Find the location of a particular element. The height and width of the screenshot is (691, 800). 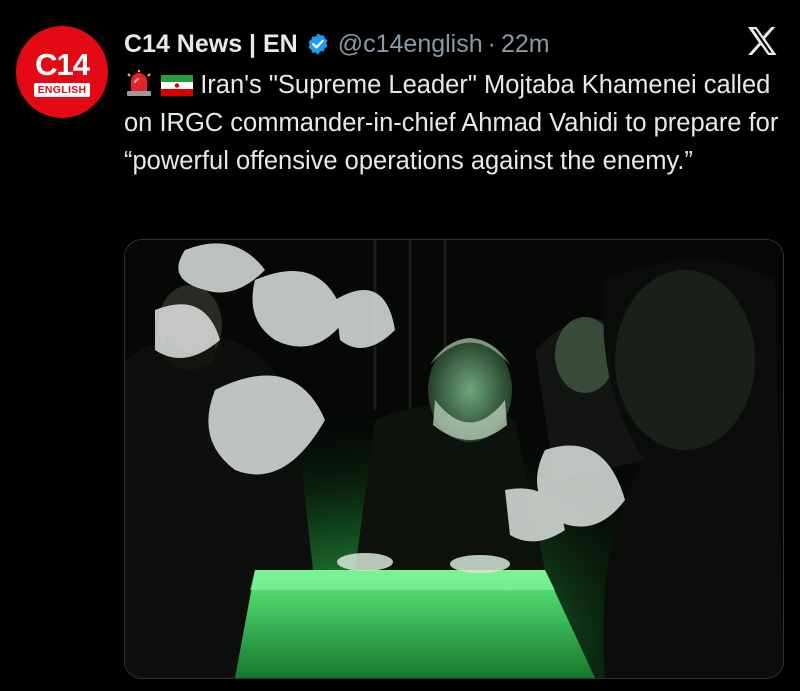

display-name: C14 News | EN is located at coordinates (211, 44).